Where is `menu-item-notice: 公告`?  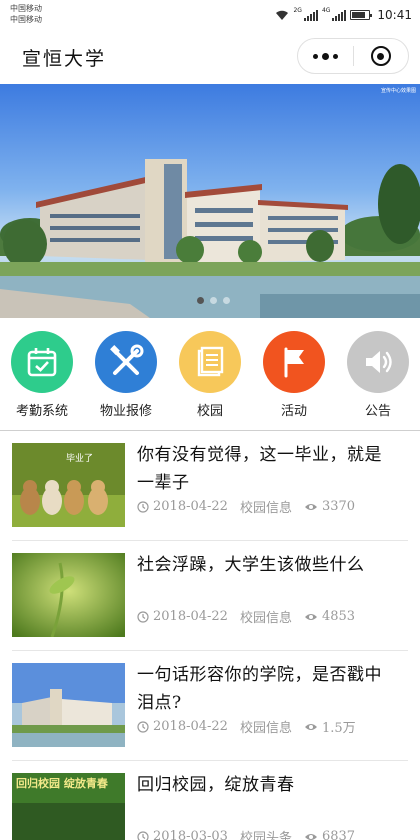 menu-item-notice: 公告 is located at coordinates (378, 374).